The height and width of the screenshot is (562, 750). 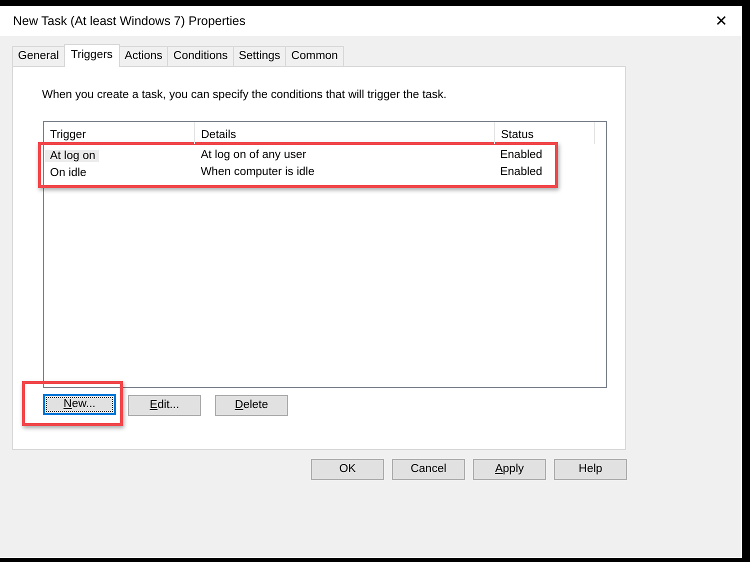 I want to click on column-header: Trigger, so click(x=119, y=133).